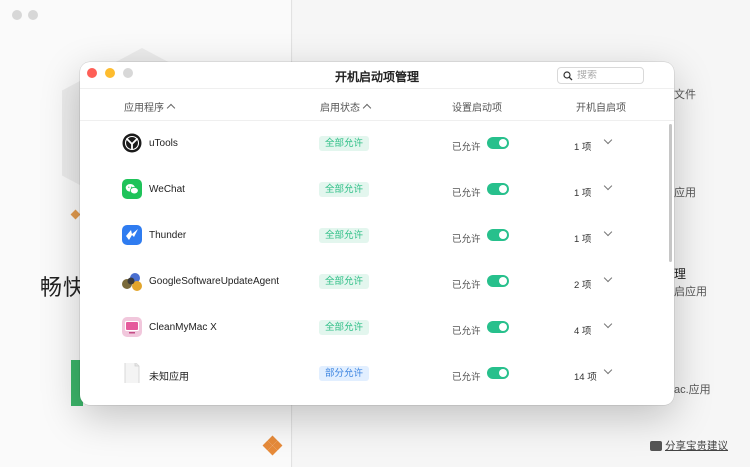 Image resolution: width=750 pixels, height=467 pixels. Describe the element at coordinates (656, 445) in the screenshot. I see `chat-bubble-icon` at that location.